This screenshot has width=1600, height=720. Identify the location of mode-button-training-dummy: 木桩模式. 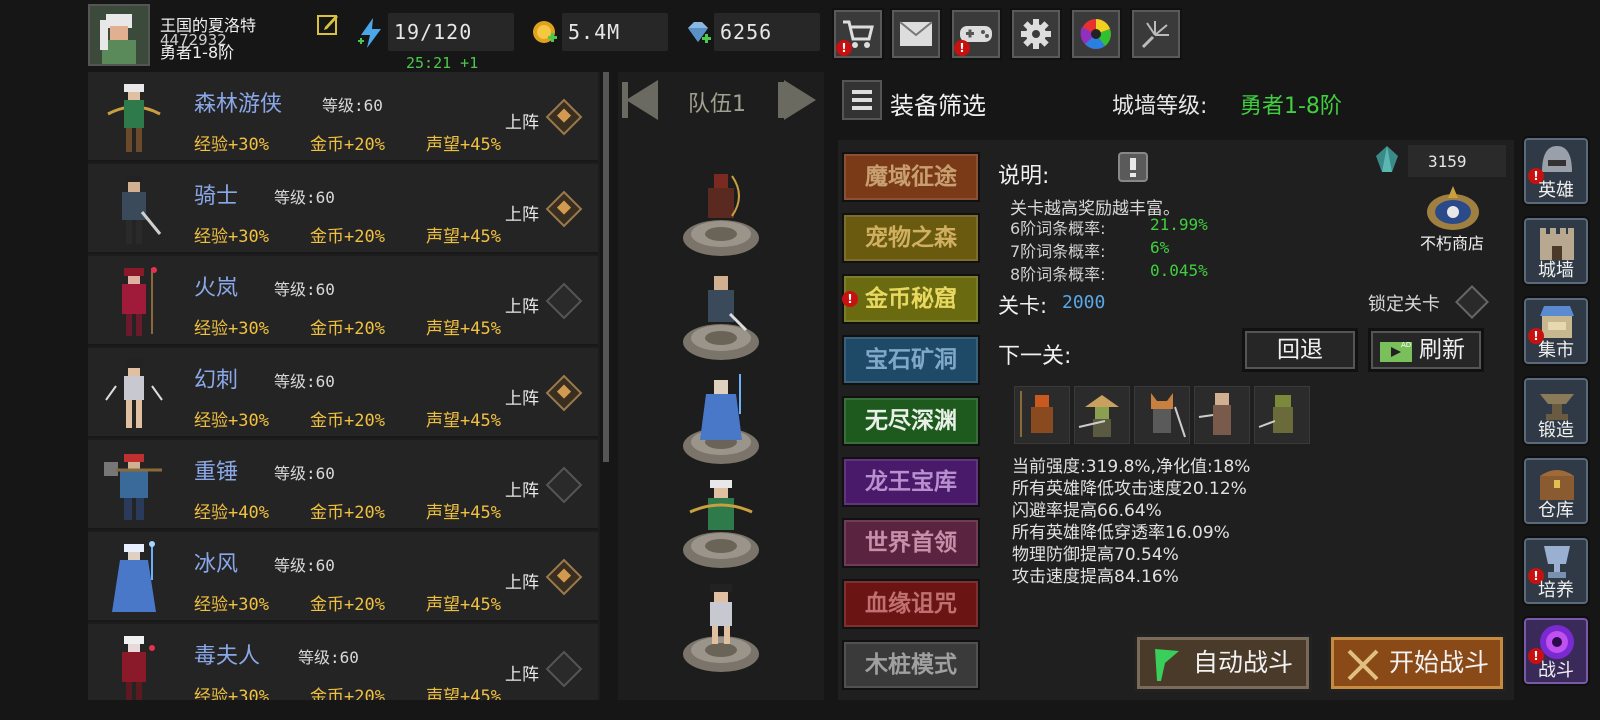
(911, 665).